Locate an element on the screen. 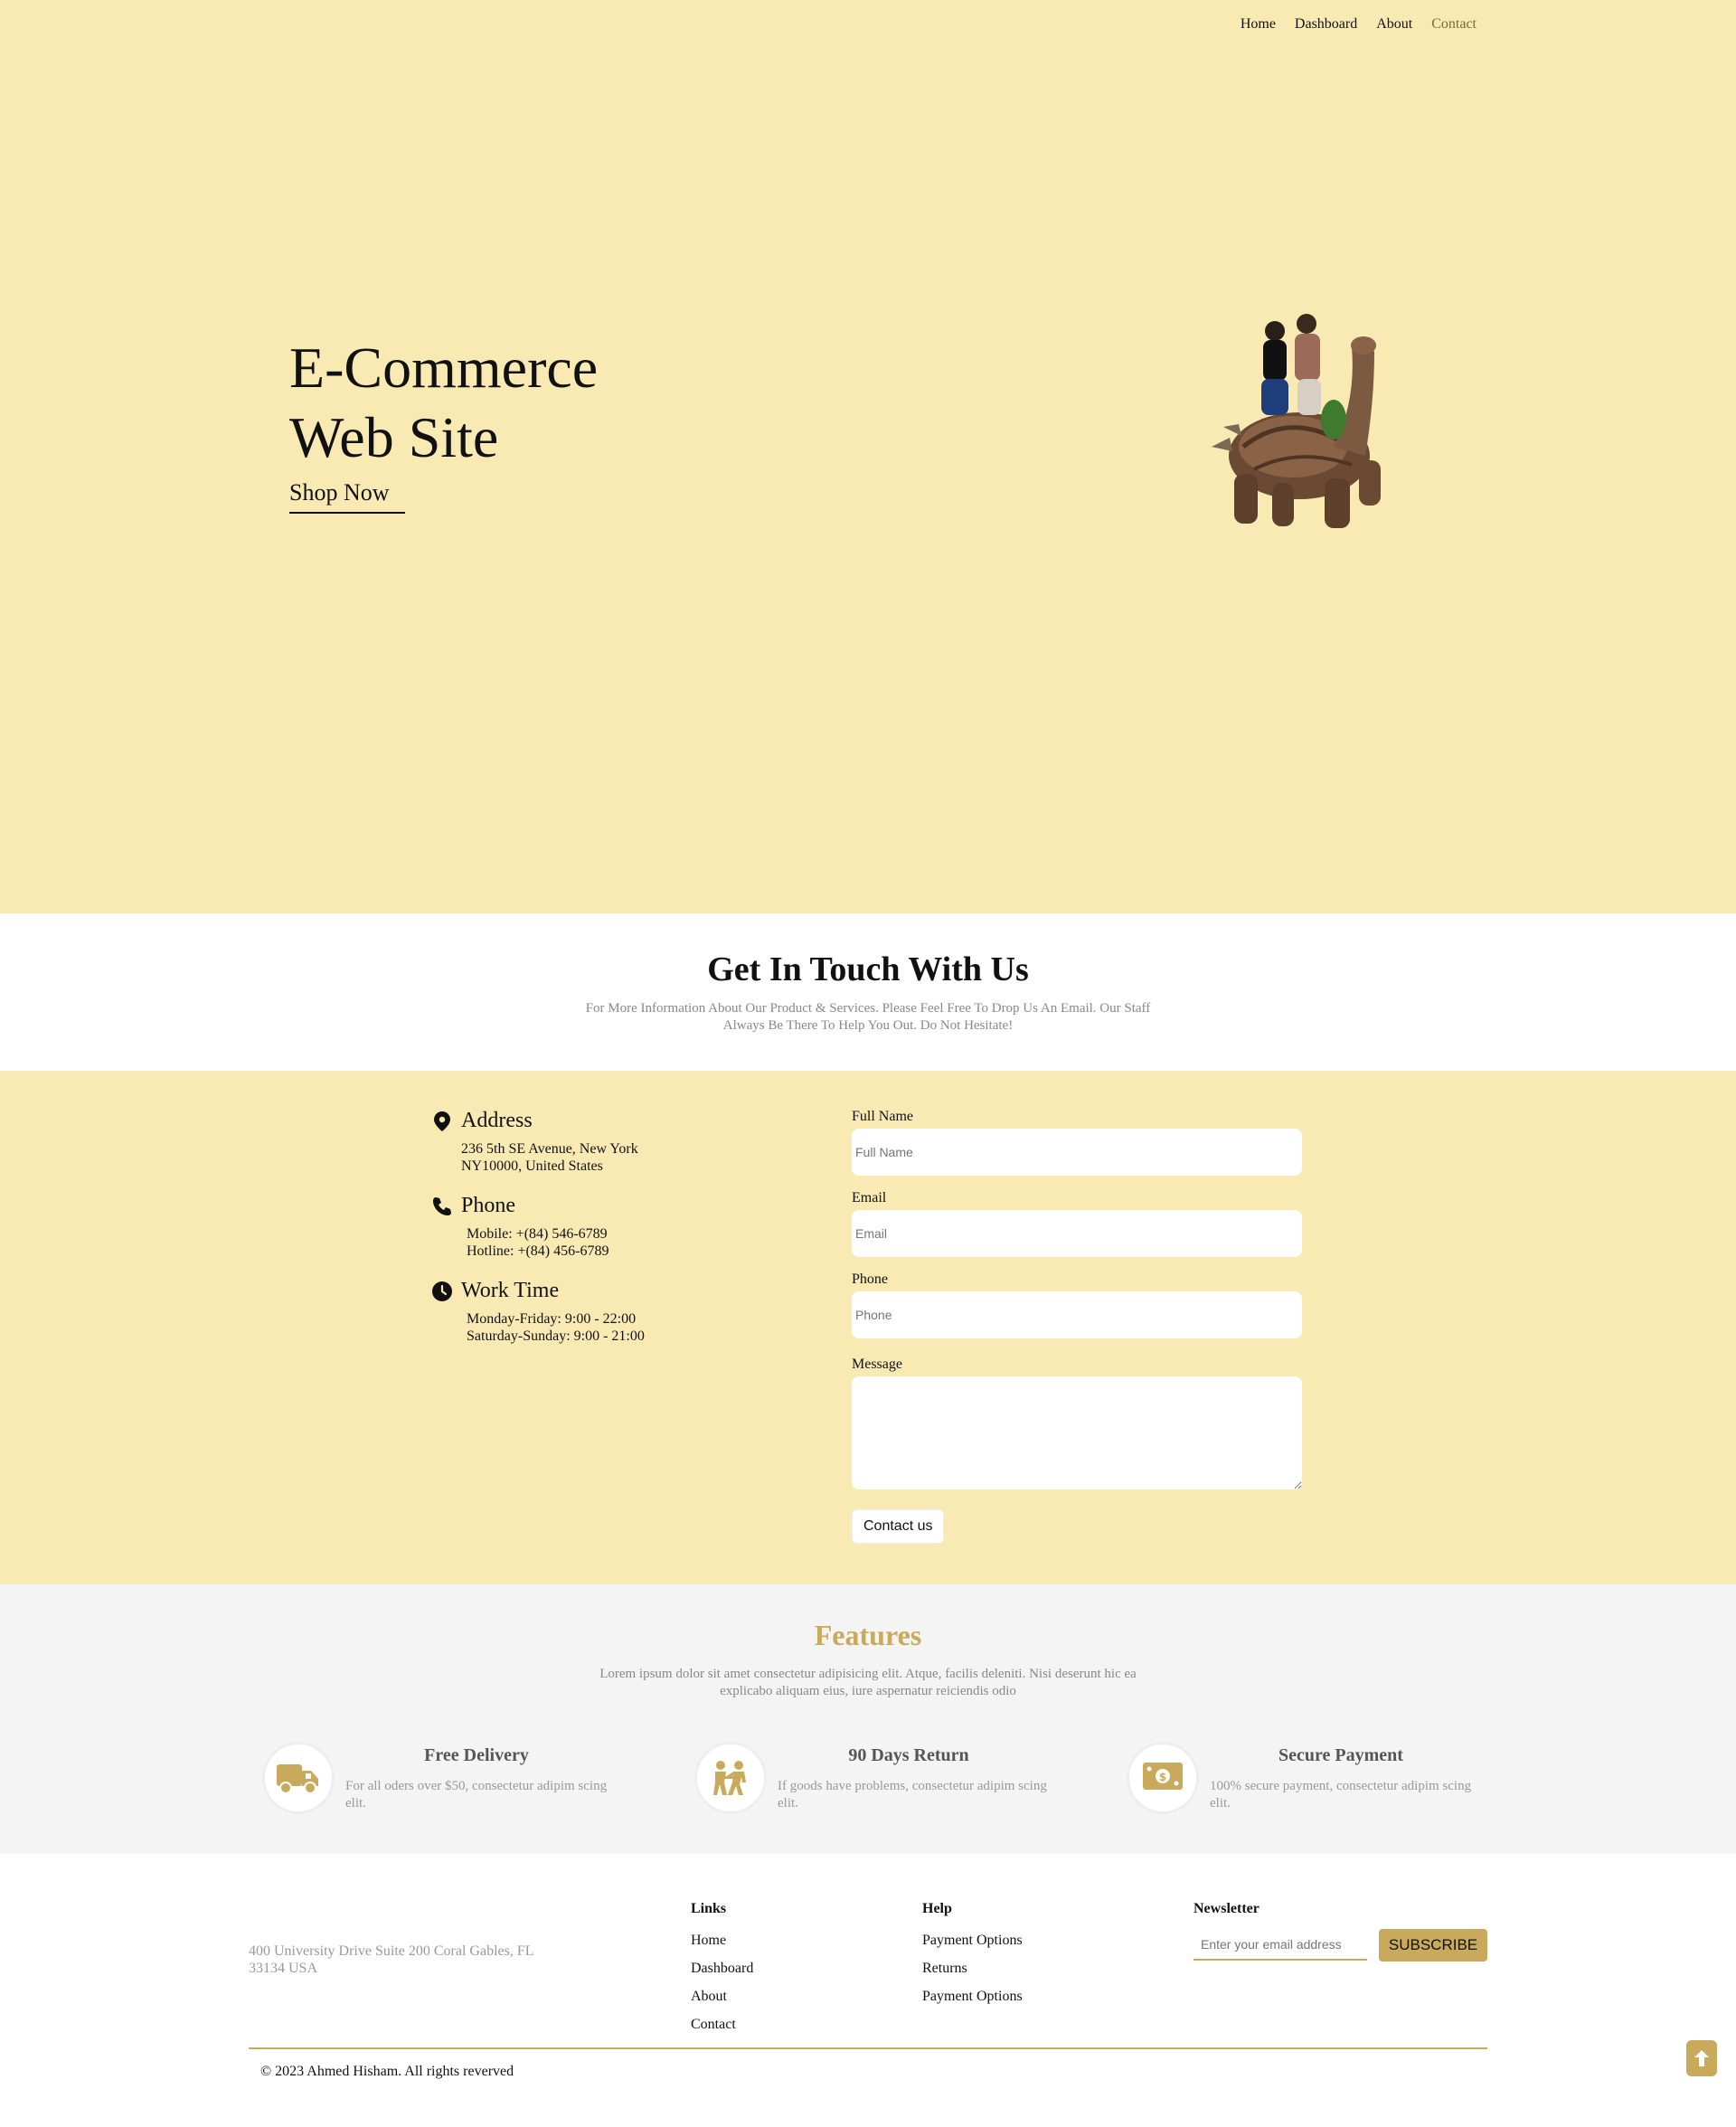  footer-divider is located at coordinates (868, 2048).